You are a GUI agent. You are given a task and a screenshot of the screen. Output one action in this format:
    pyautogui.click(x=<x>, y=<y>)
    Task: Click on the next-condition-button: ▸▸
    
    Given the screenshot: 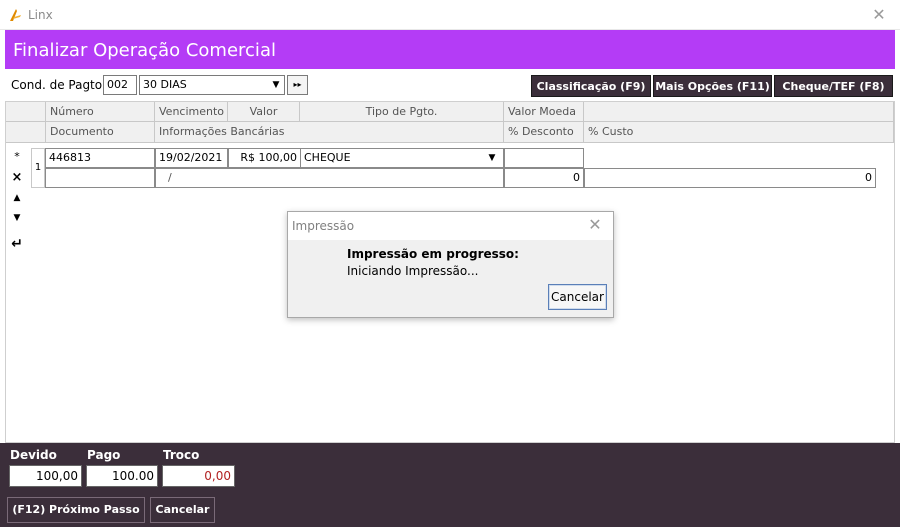 What is the action you would take?
    pyautogui.click(x=297, y=85)
    